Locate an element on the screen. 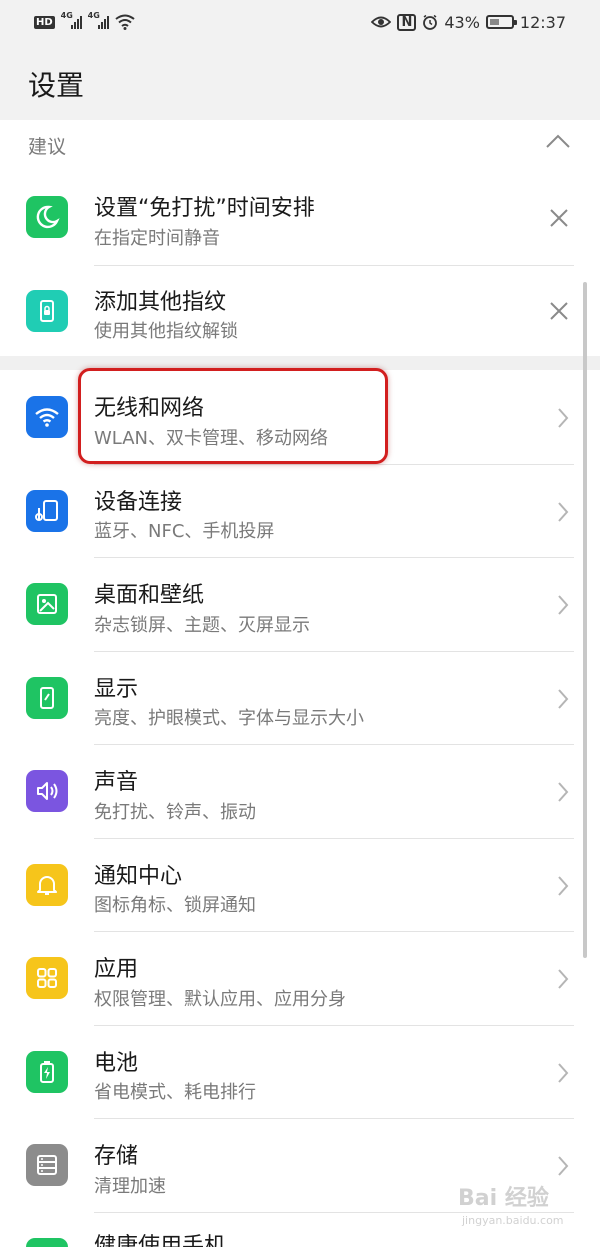 Image resolution: width=600 pixels, height=1247 pixels. settings-item-title: 通知中心 is located at coordinates (138, 876).